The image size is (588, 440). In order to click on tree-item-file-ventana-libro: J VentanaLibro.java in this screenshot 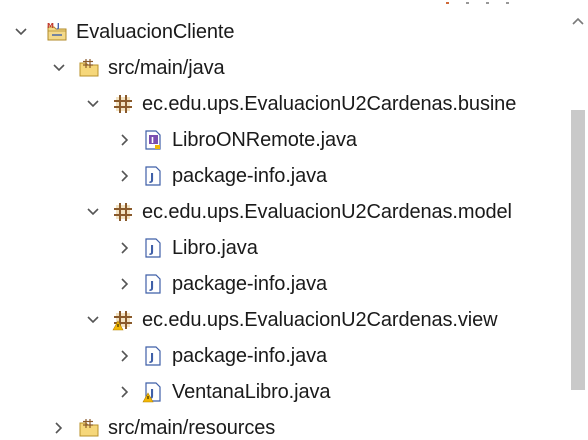, I will do `click(284, 392)`.